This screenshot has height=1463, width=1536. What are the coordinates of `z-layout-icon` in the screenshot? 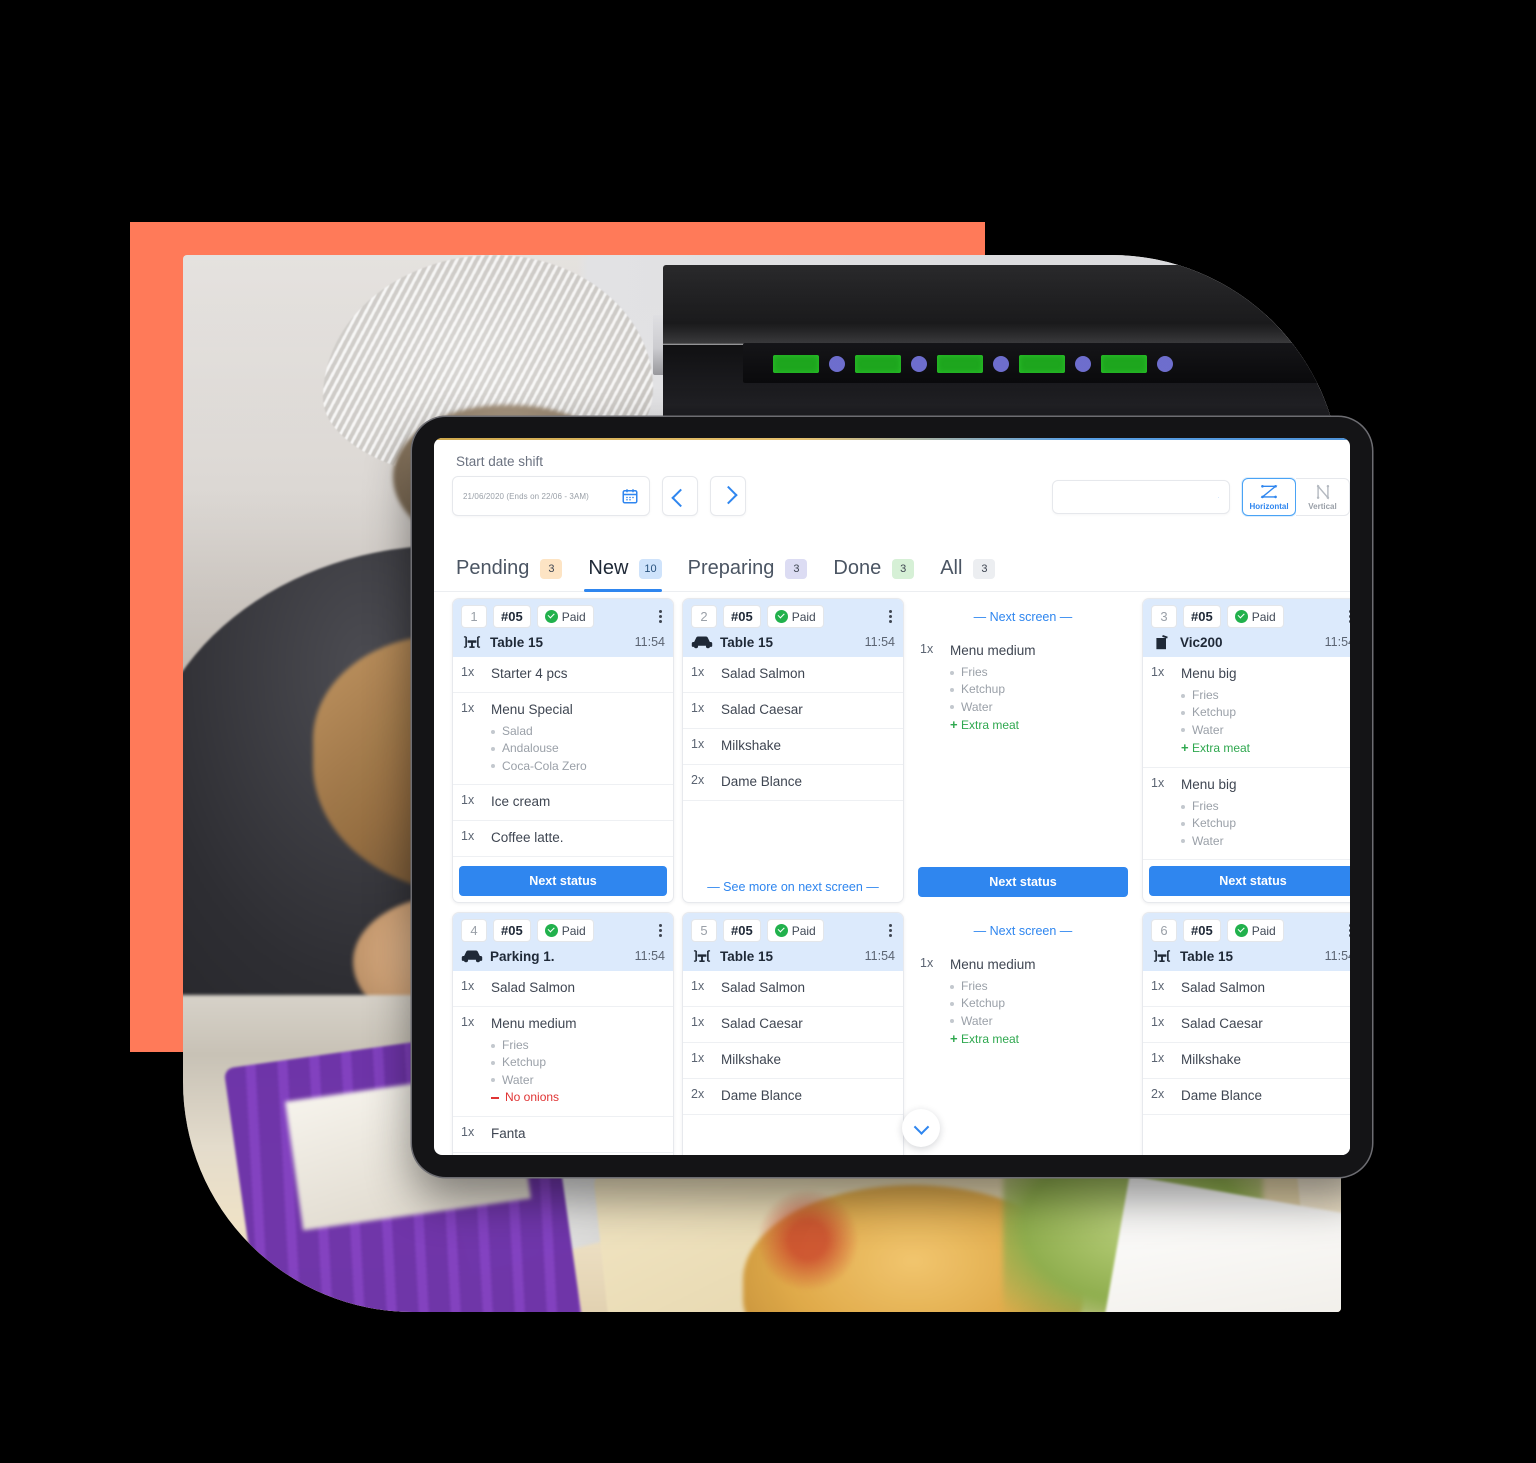 It's located at (1269, 491).